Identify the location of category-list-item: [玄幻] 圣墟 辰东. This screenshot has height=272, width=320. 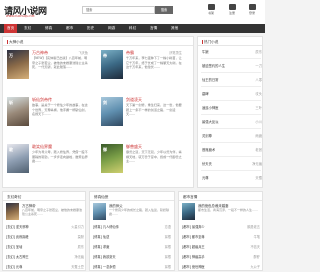
(45, 247).